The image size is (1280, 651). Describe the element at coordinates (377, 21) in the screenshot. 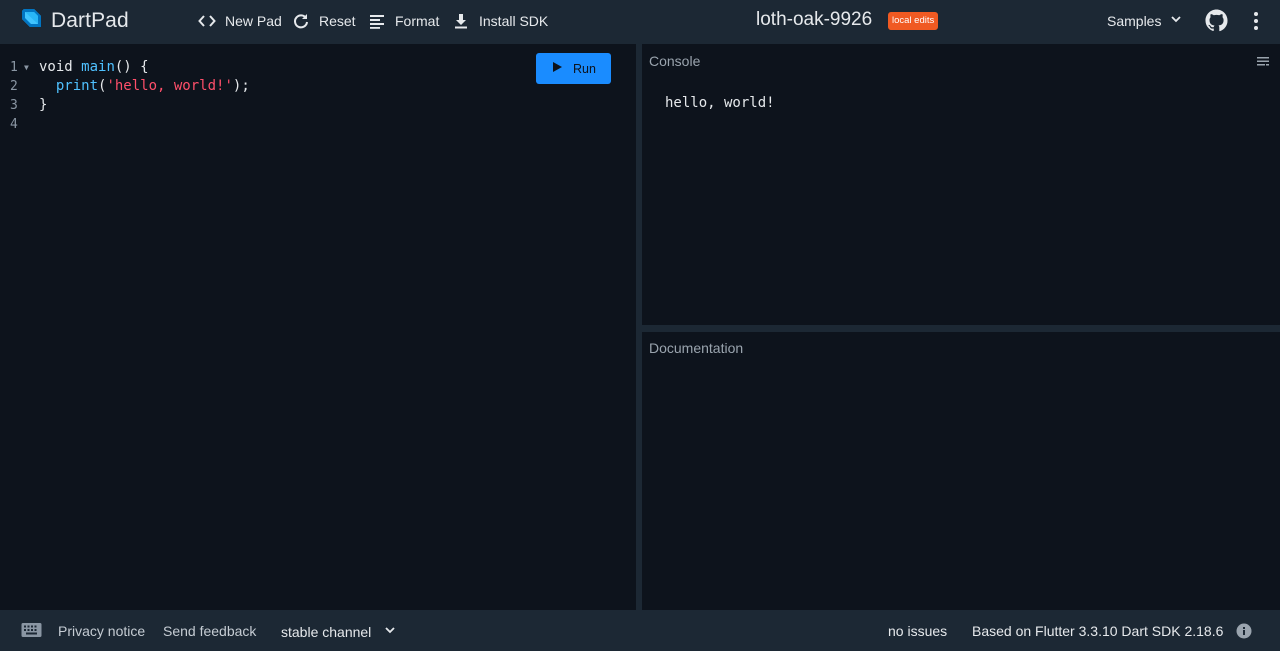

I see `format-lines-icon` at that location.